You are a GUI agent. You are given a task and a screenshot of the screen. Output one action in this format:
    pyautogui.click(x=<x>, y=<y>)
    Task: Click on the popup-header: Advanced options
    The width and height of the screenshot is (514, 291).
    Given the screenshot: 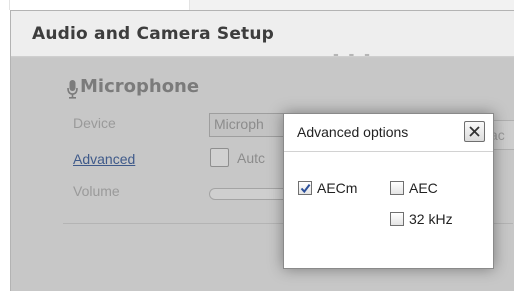 What is the action you would take?
    pyautogui.click(x=388, y=133)
    